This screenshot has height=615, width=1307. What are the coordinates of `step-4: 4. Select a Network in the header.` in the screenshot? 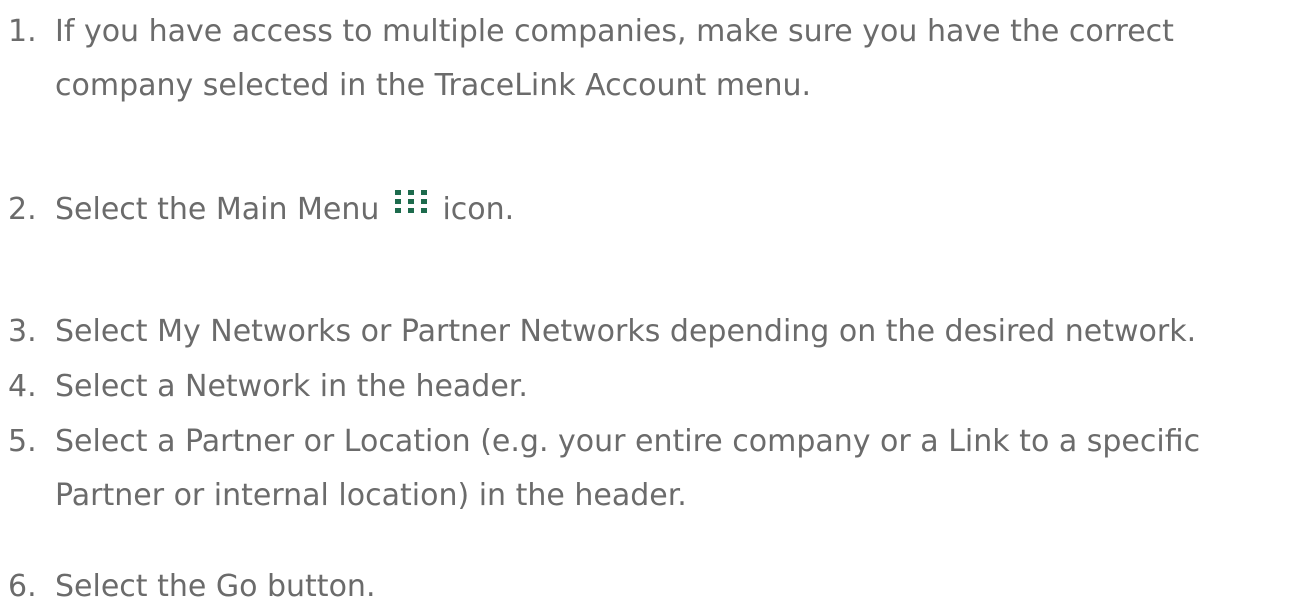 It's located at (264, 387).